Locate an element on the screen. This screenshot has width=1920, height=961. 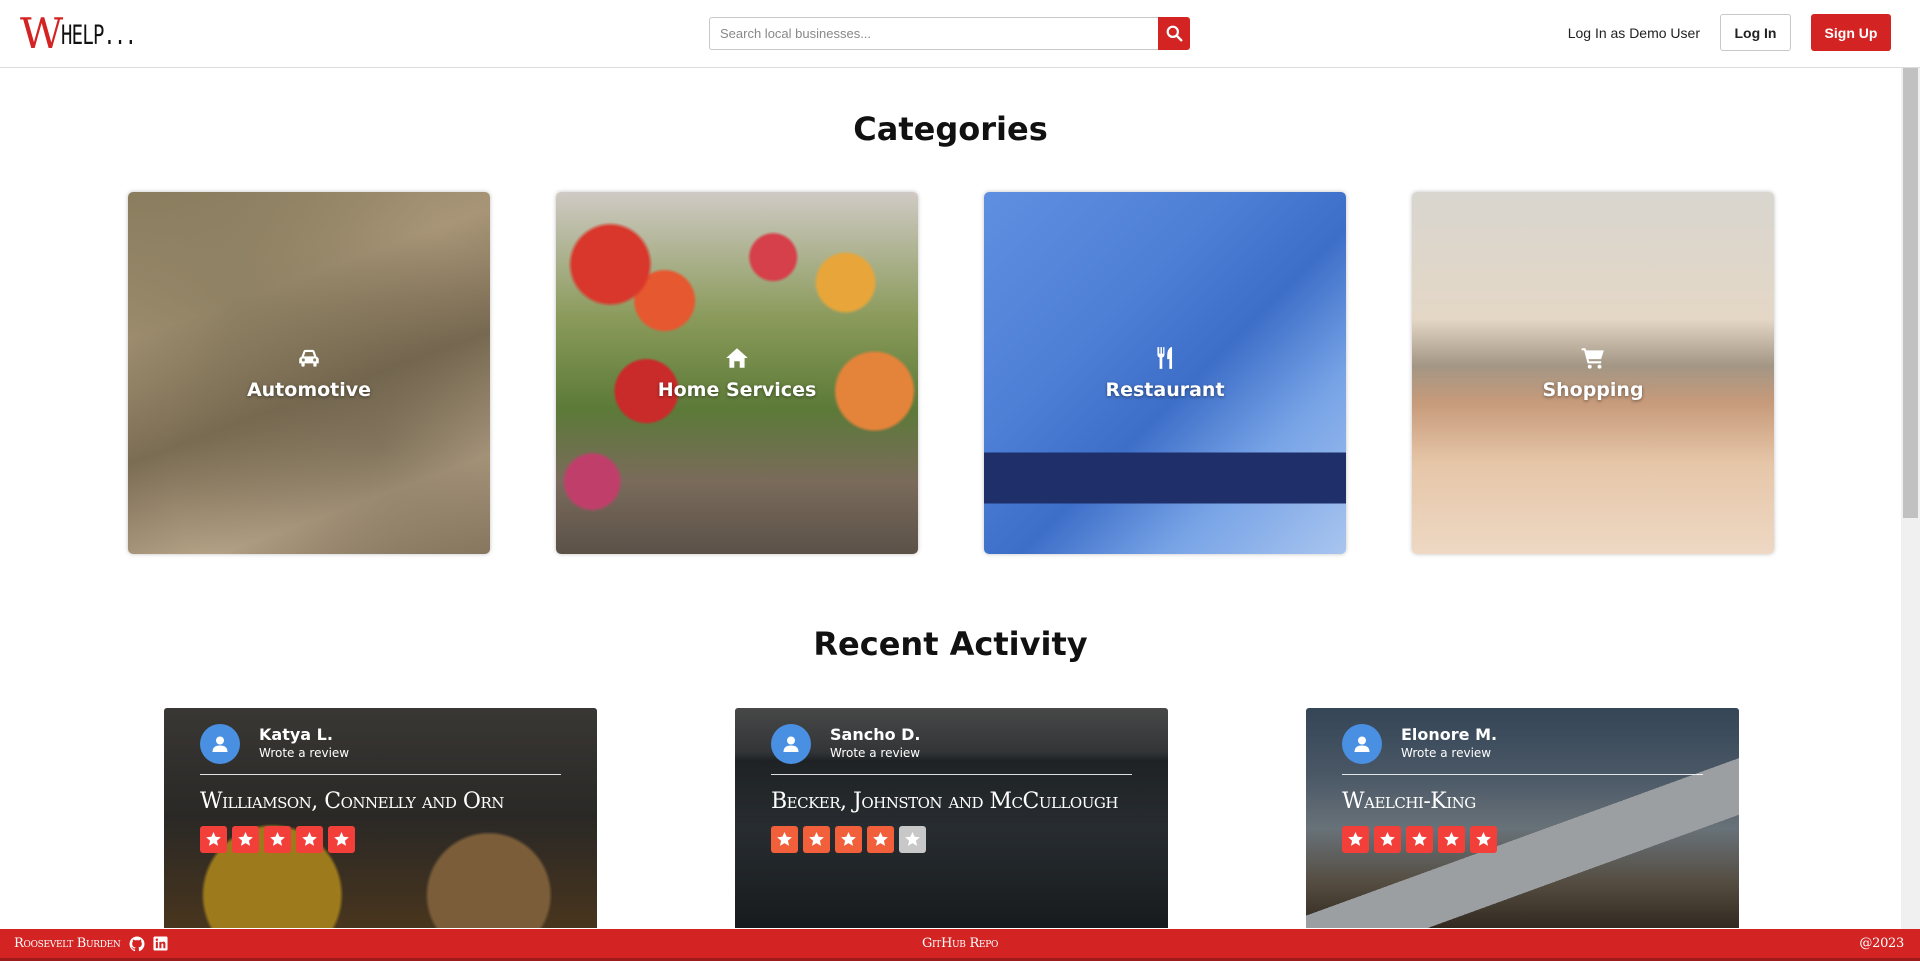
search-icon is located at coordinates (1174, 33).